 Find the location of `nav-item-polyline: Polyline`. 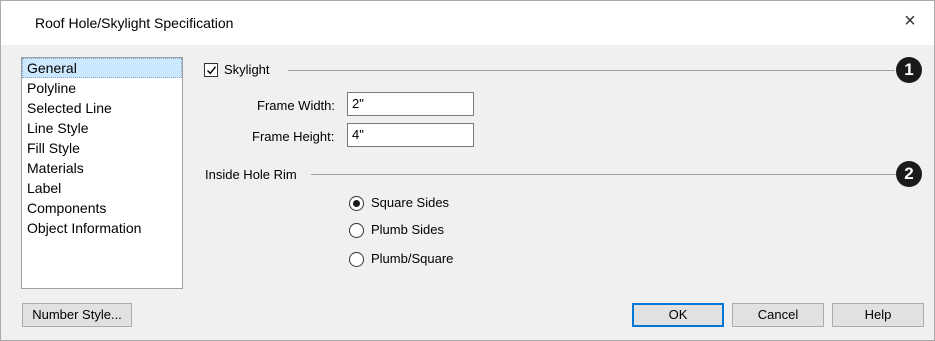

nav-item-polyline: Polyline is located at coordinates (102, 88).